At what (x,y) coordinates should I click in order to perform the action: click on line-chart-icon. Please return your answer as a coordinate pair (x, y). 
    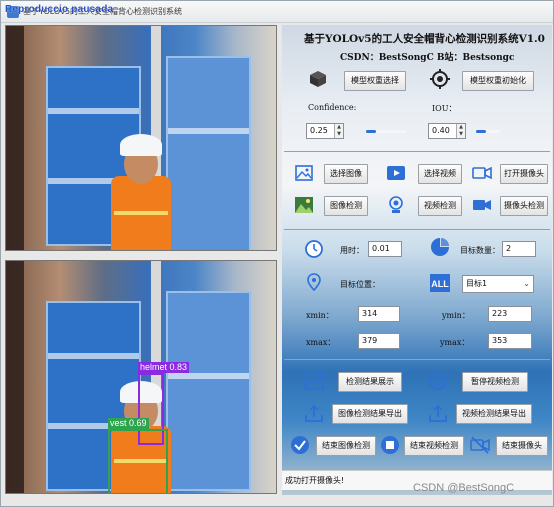
    Looking at the image, I should click on (314, 381).